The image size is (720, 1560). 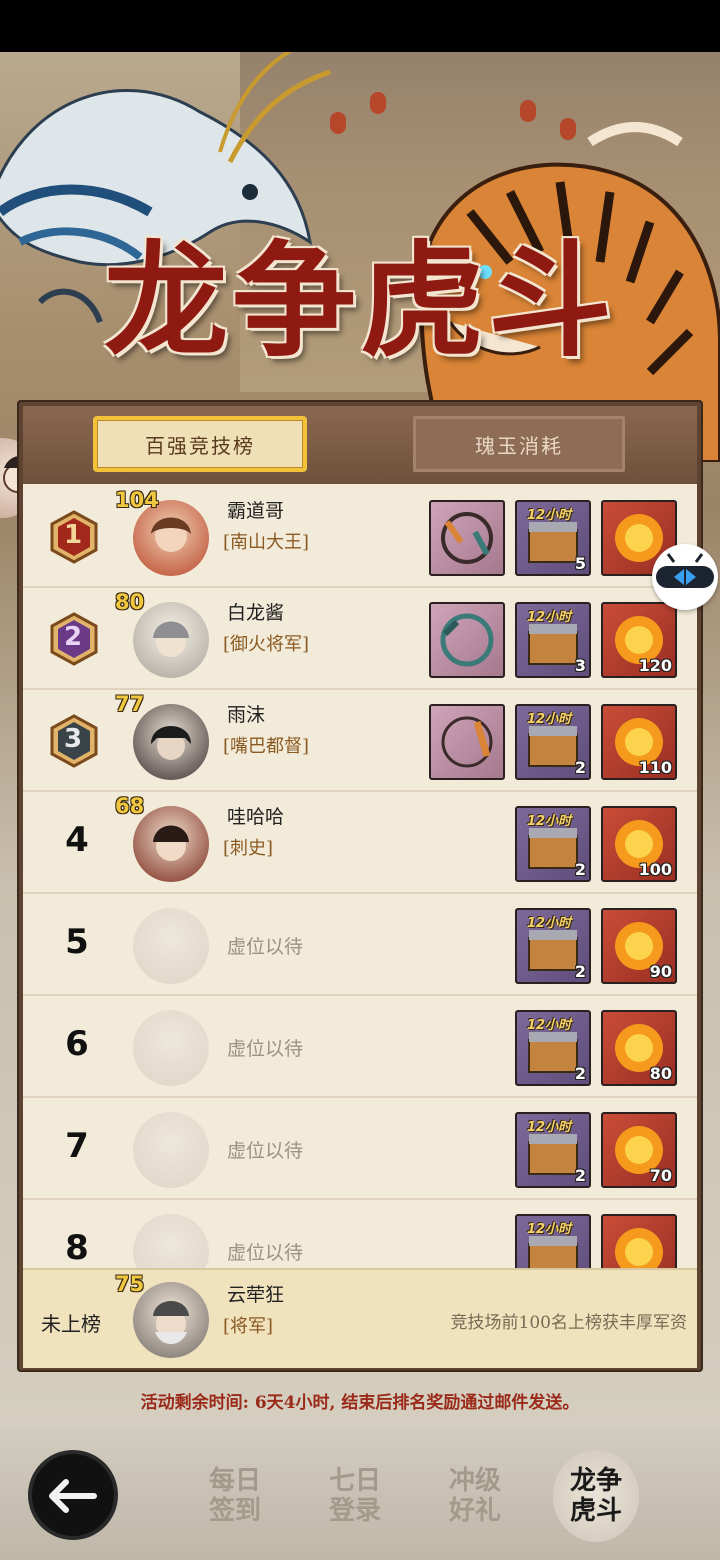 I want to click on player-title: [刺史], so click(x=248, y=848).